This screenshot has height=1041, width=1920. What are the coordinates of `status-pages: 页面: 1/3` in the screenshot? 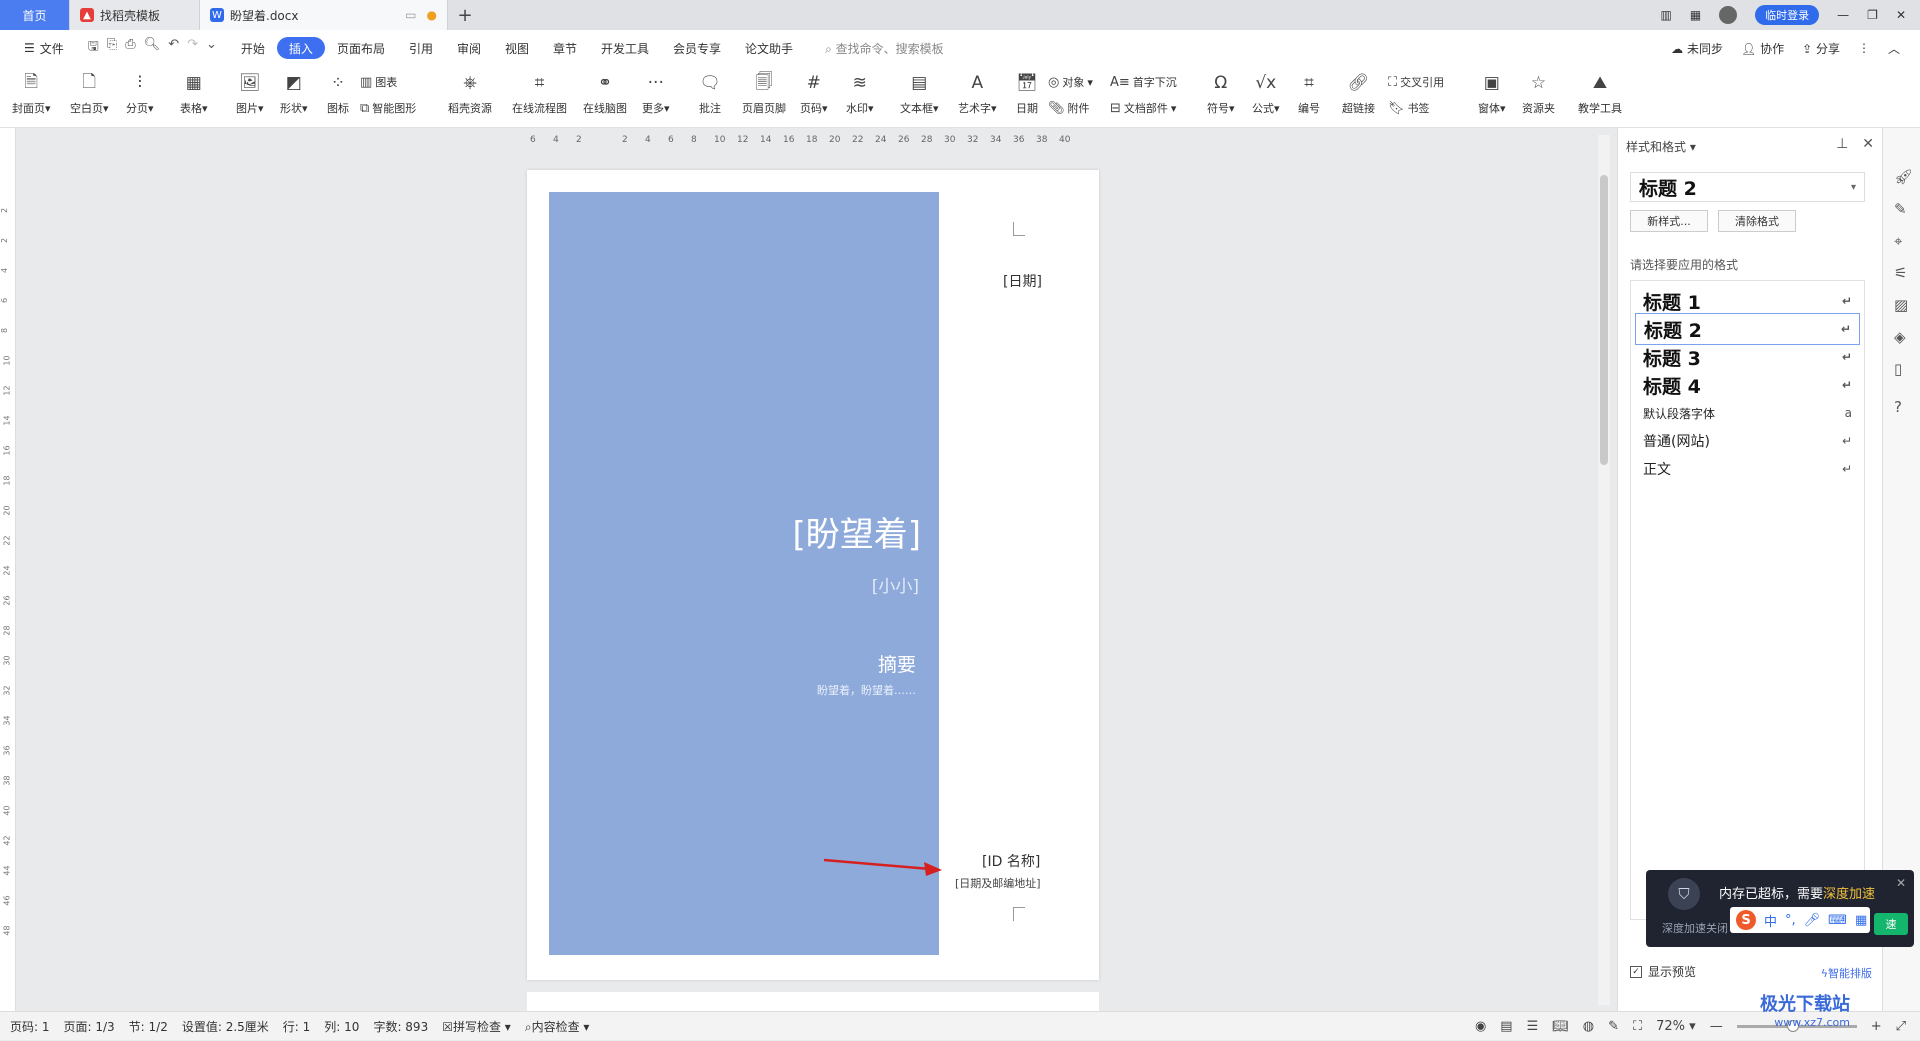 It's located at (89, 1026).